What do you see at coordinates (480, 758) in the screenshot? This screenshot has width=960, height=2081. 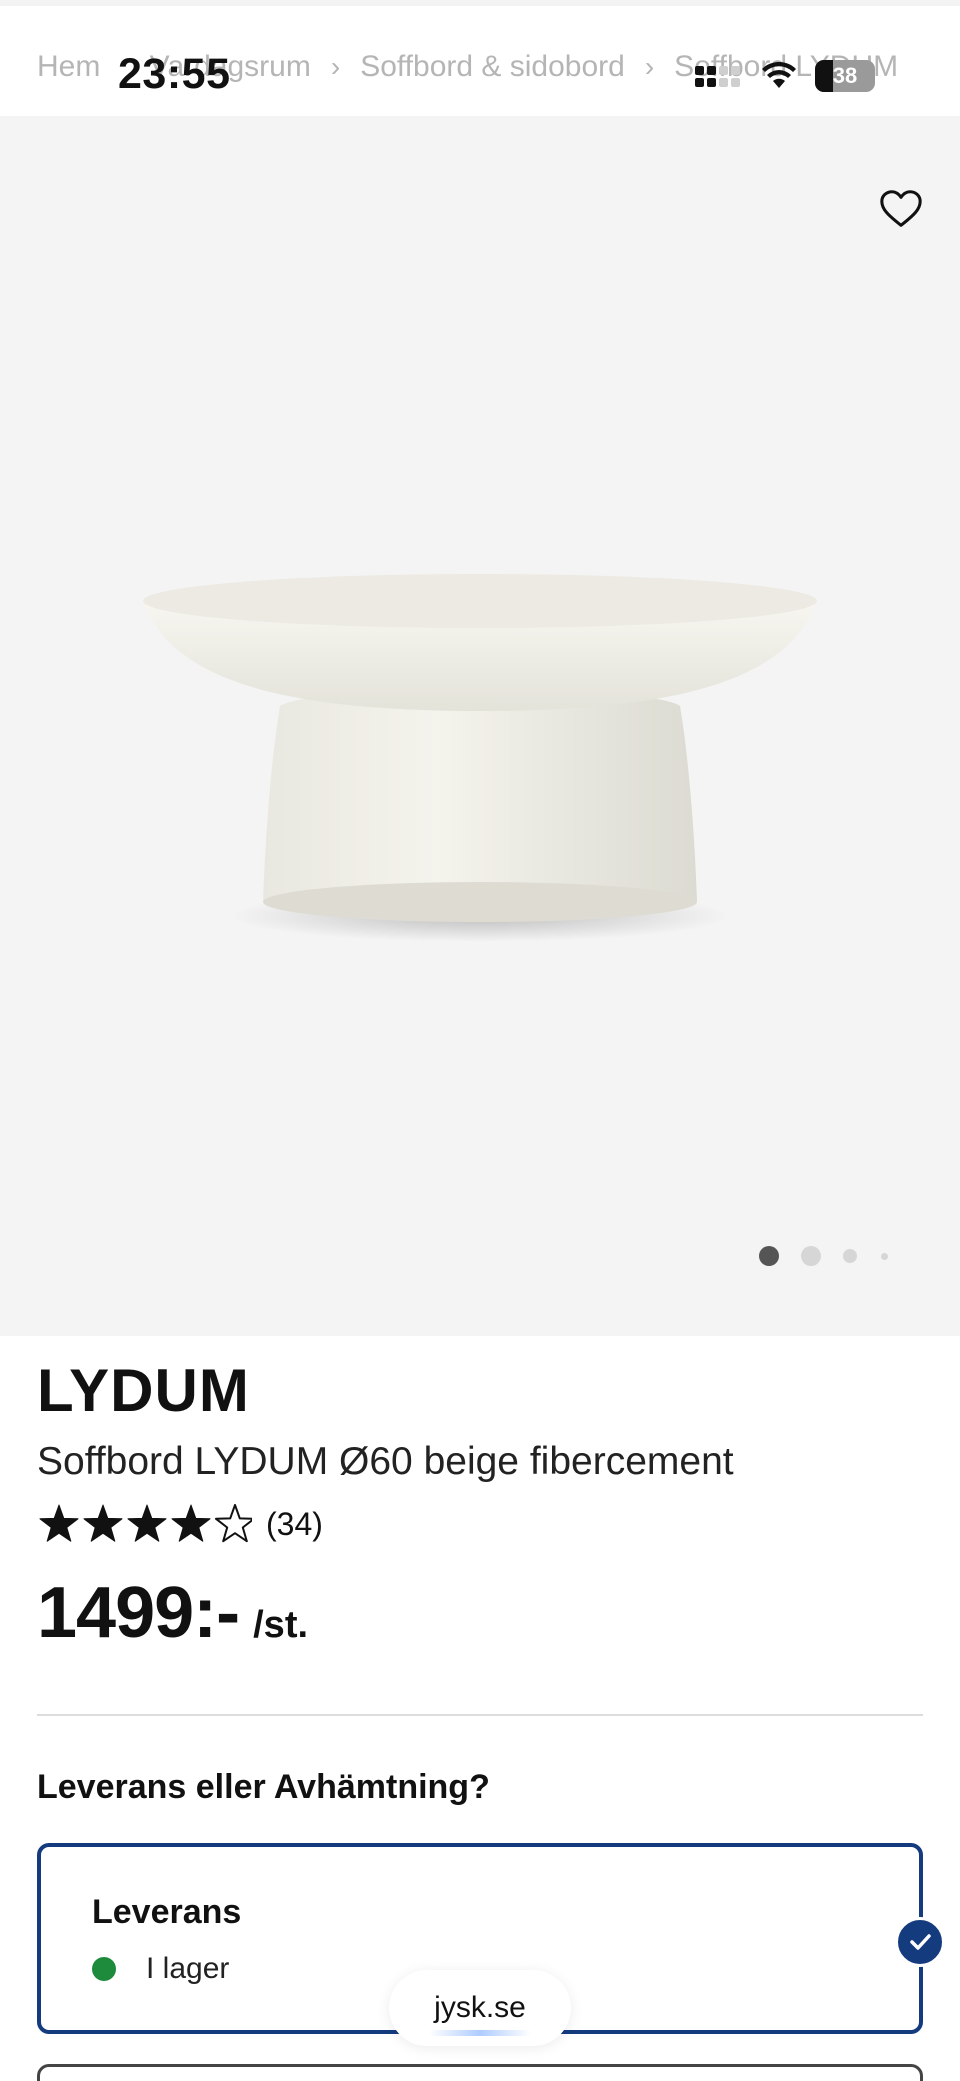 I see `product-image` at bounding box center [480, 758].